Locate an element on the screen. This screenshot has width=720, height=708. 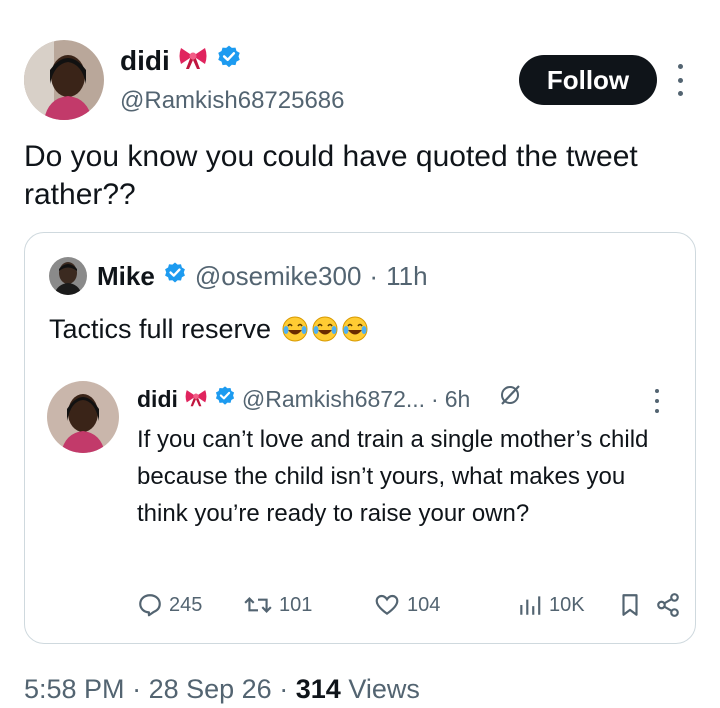
share-icon is located at coordinates (668, 605).